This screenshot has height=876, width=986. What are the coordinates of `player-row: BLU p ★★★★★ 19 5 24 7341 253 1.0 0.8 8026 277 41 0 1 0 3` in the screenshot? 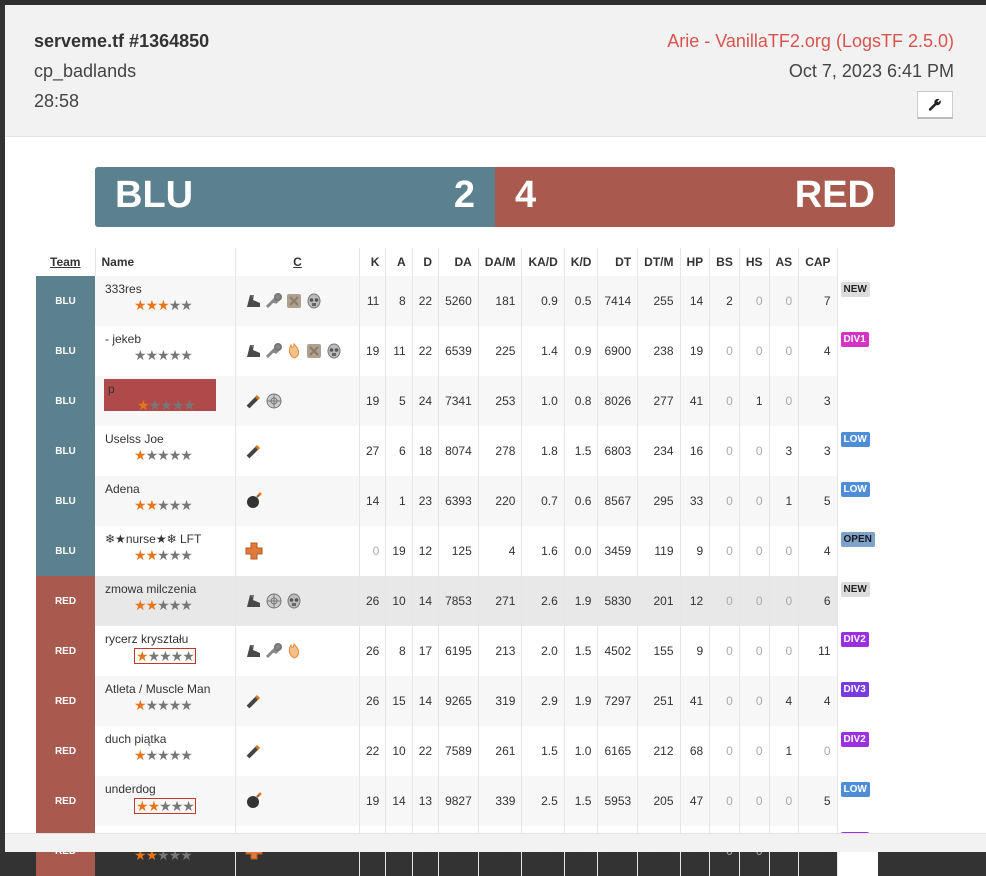 It's located at (457, 401).